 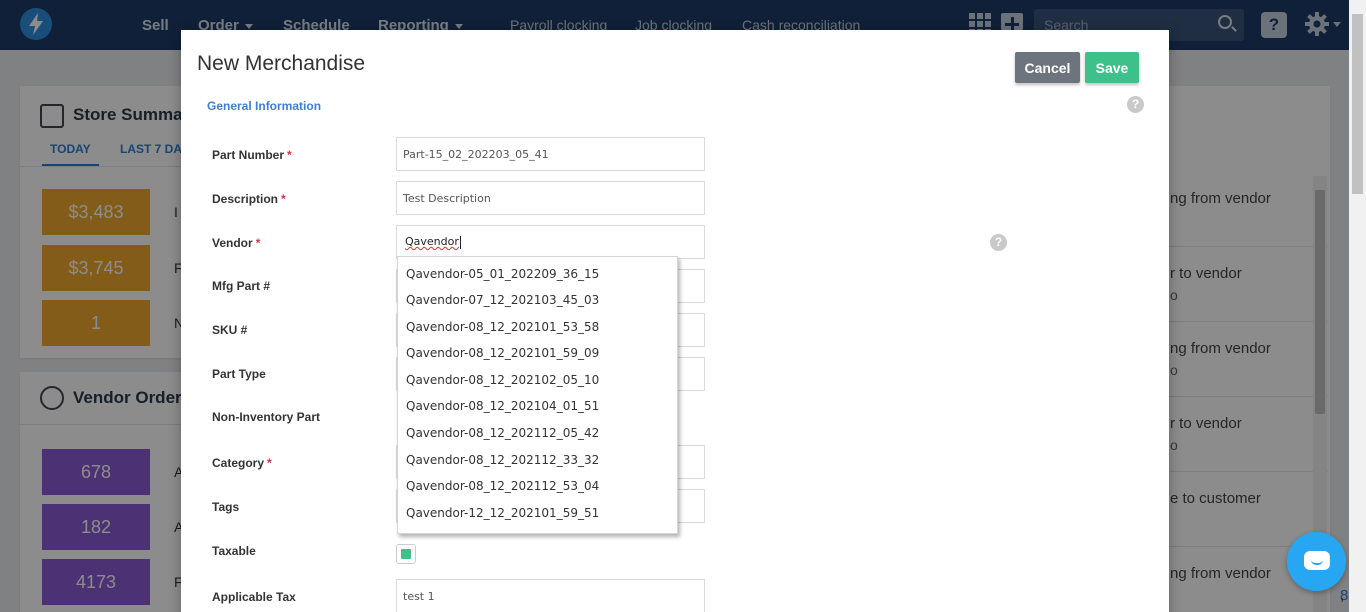 What do you see at coordinates (234, 551) in the screenshot?
I see `taxable-label: Taxable` at bounding box center [234, 551].